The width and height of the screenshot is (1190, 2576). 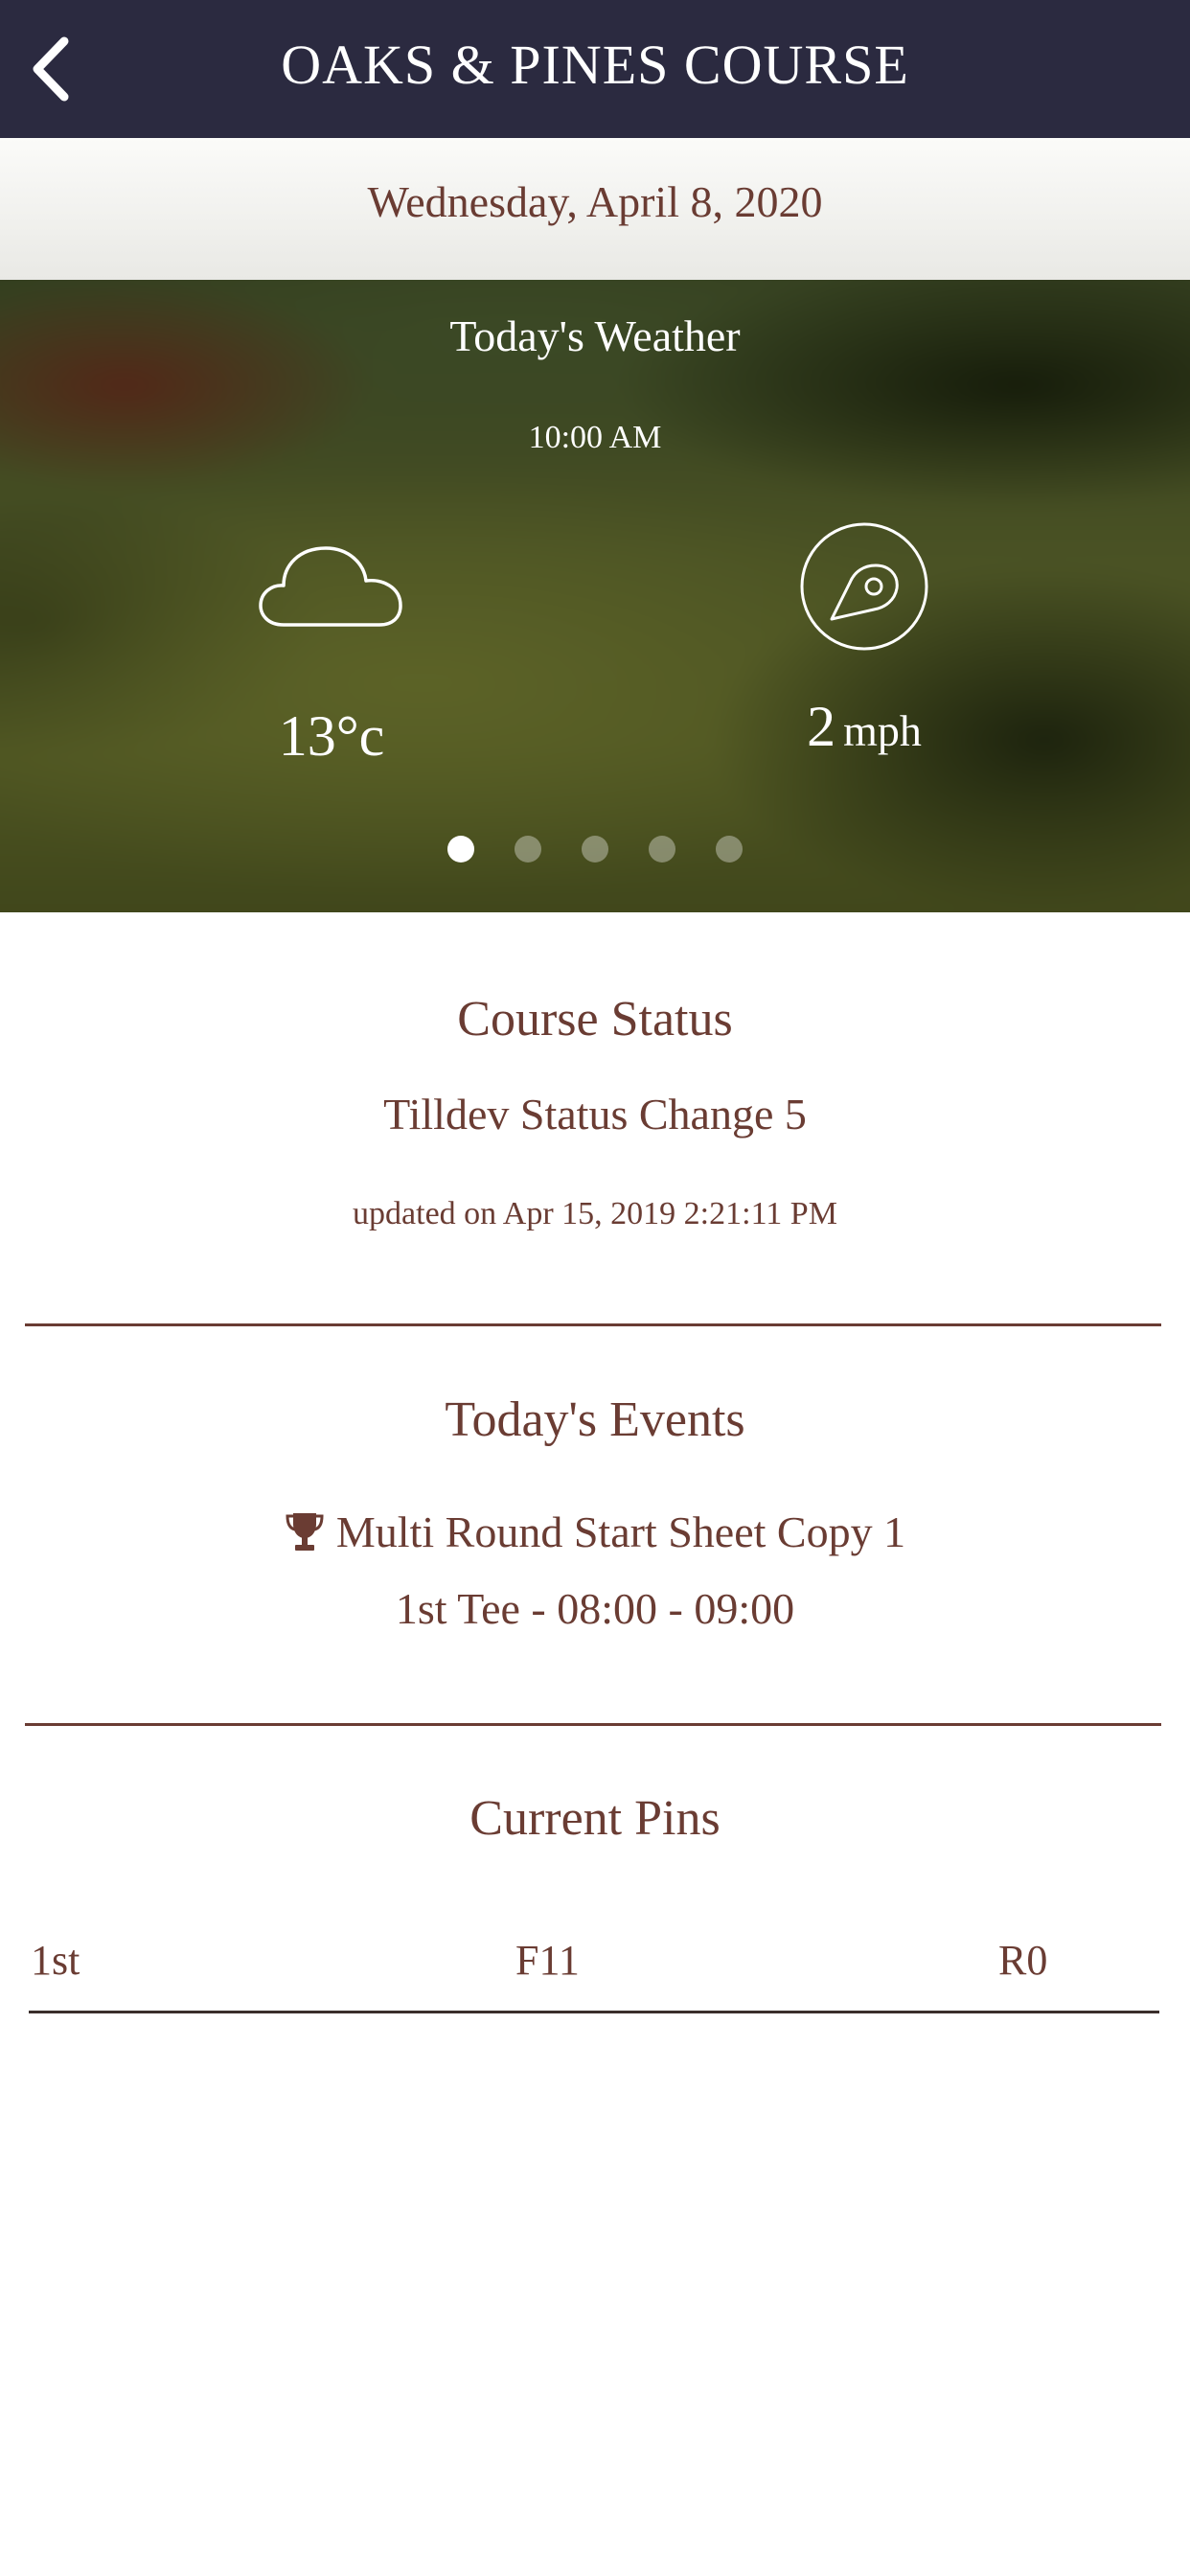 What do you see at coordinates (595, 65) in the screenshot?
I see `page-title: OAKS & PINES COURSE` at bounding box center [595, 65].